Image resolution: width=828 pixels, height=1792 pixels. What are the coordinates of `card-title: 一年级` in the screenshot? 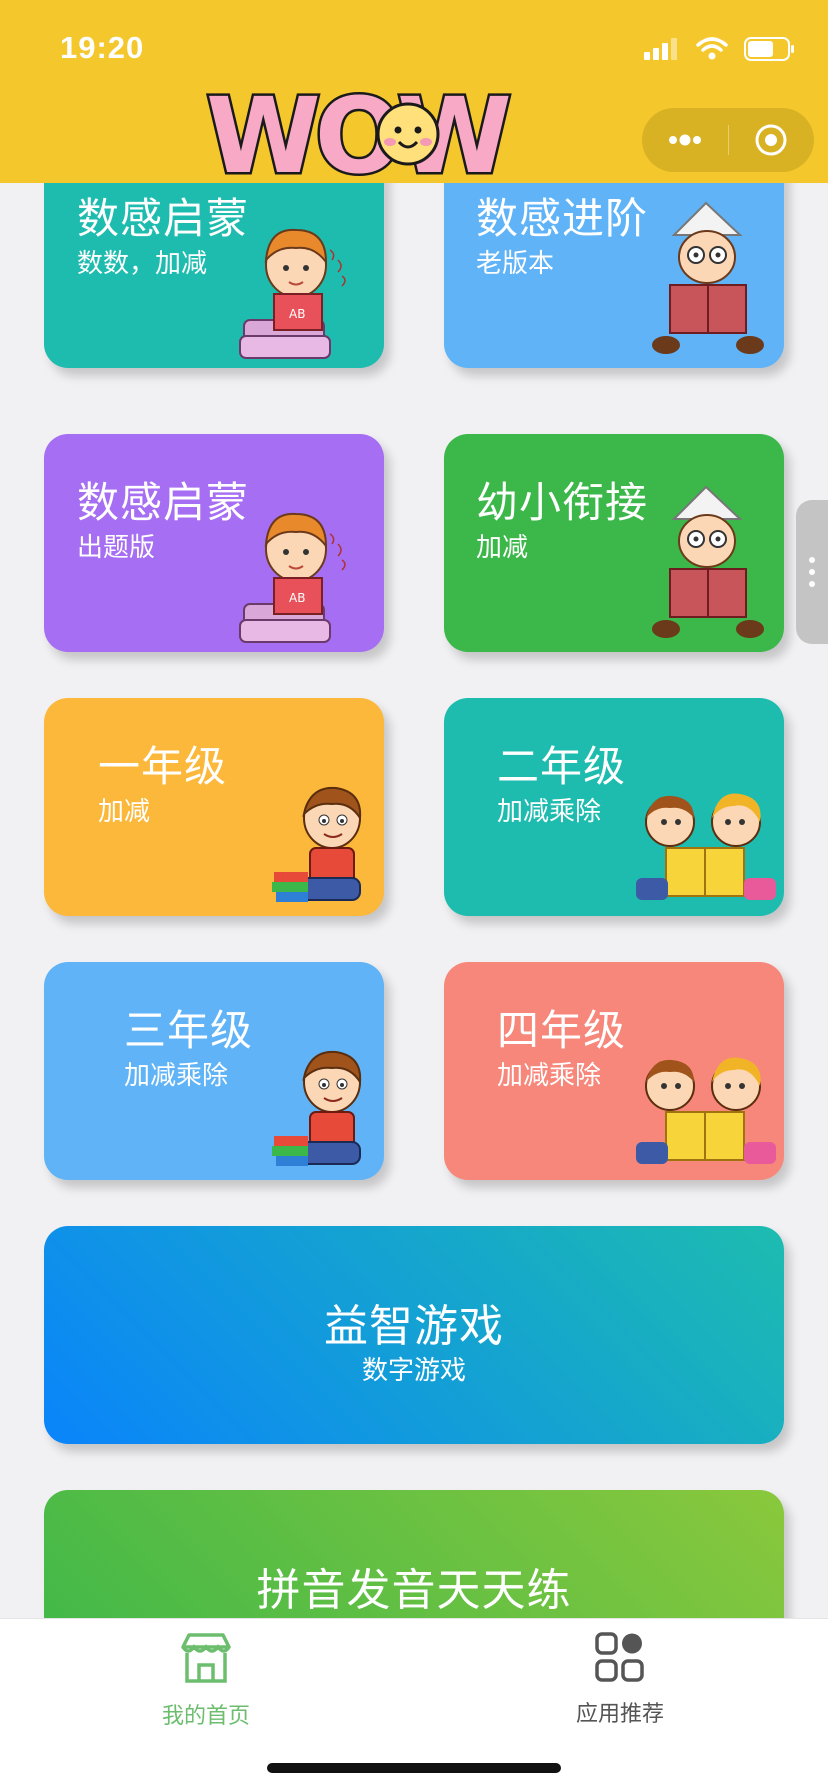 It's located at (163, 766).